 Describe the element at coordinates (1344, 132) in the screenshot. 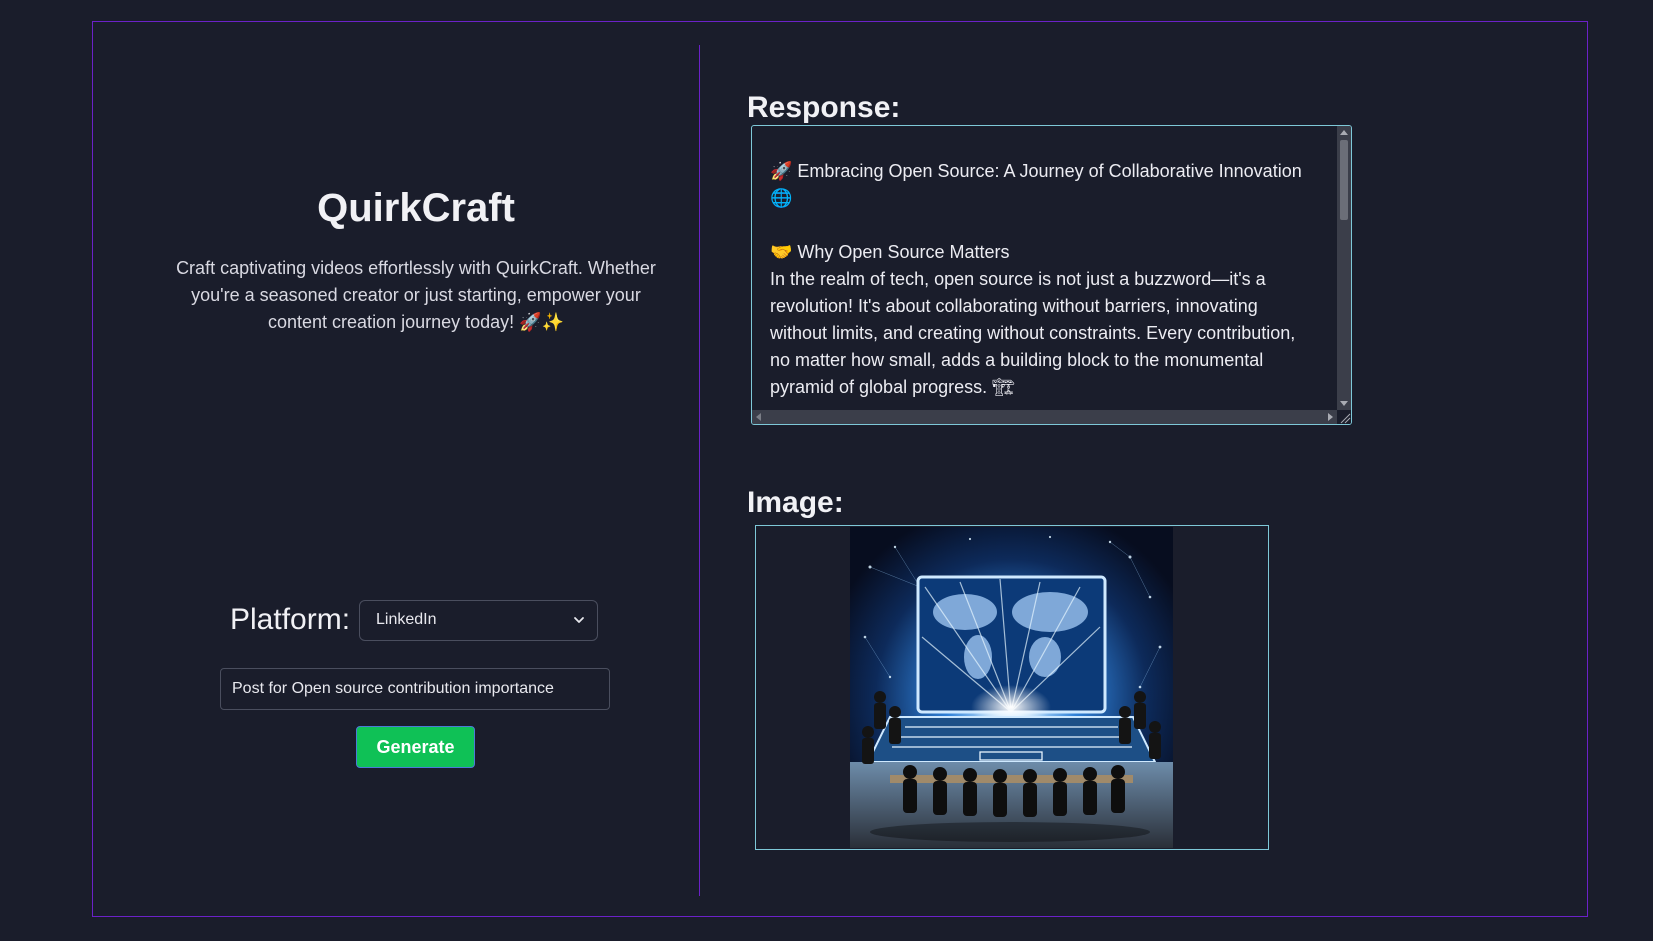

I see `scroll-up-icon` at that location.